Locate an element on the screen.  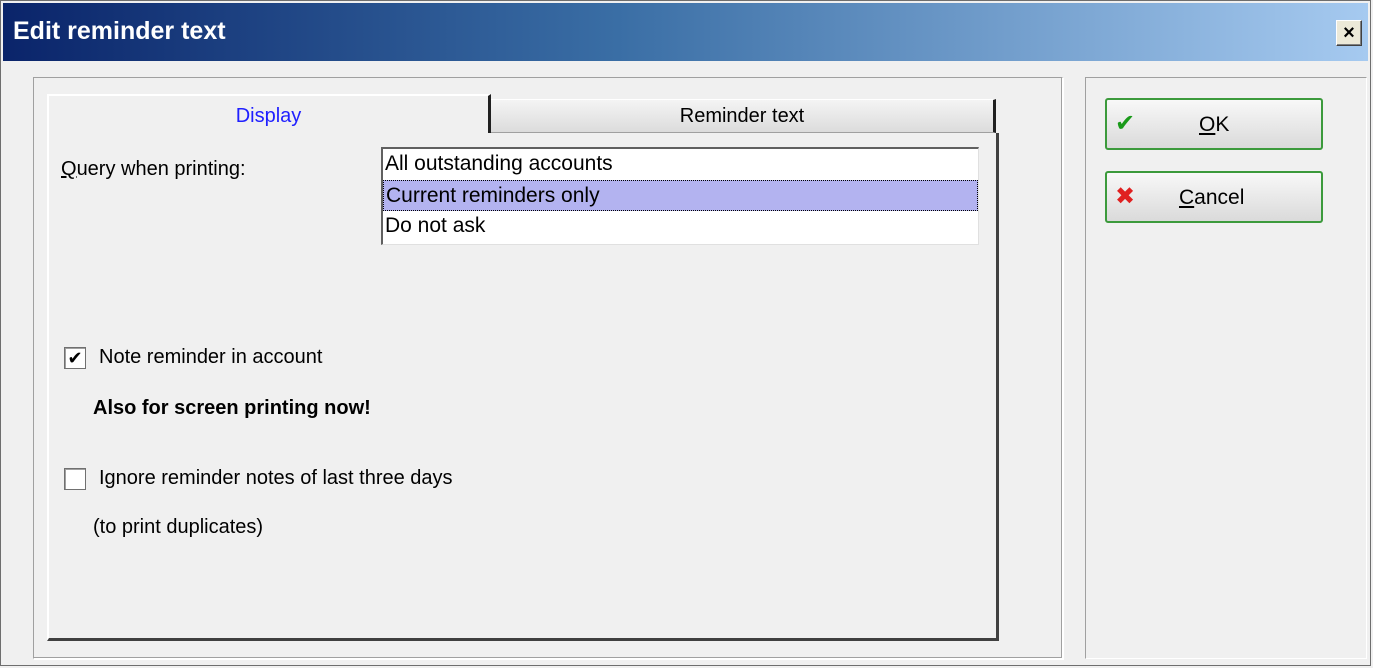
note-reminder-checkbox: ✔ is located at coordinates (75, 358).